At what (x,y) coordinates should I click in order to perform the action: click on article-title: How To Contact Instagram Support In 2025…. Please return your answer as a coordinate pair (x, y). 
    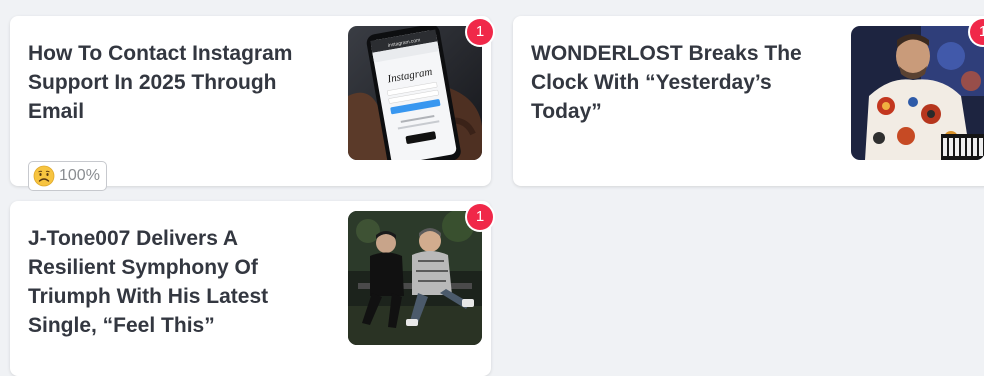
    Looking at the image, I should click on (178, 82).